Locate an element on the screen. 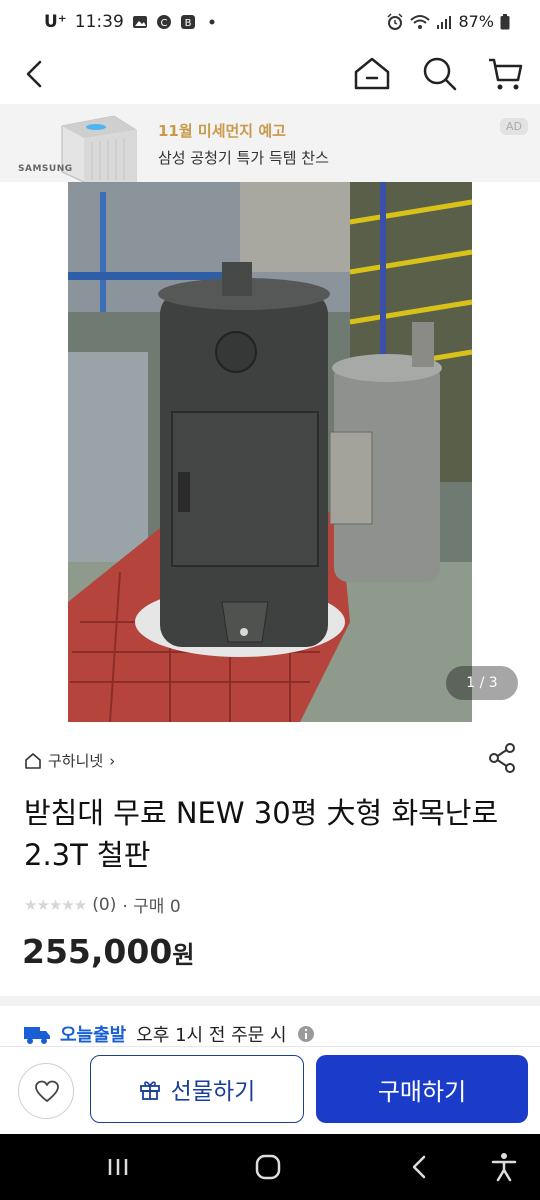  shop-link: 구하니넷 › is located at coordinates (69, 760).